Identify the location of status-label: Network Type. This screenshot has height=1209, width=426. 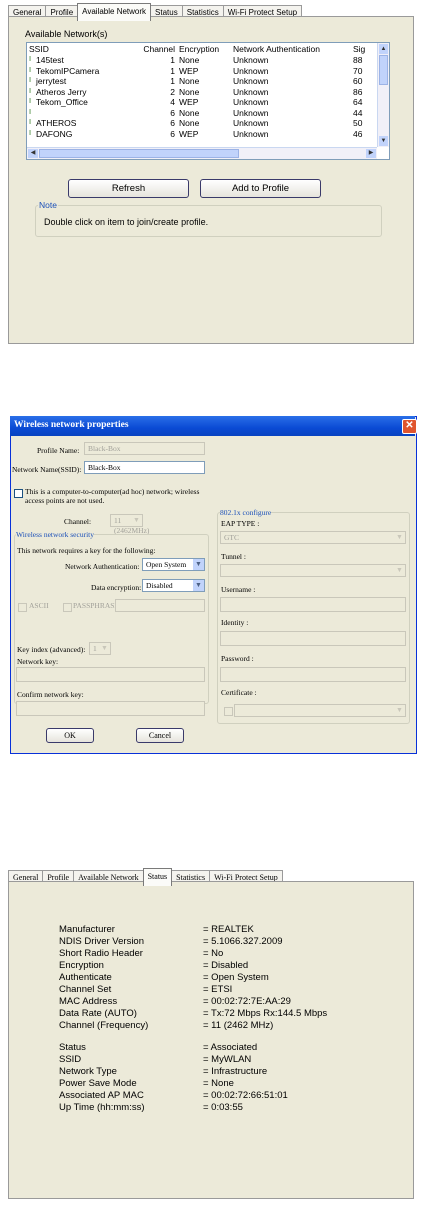
(88, 1071).